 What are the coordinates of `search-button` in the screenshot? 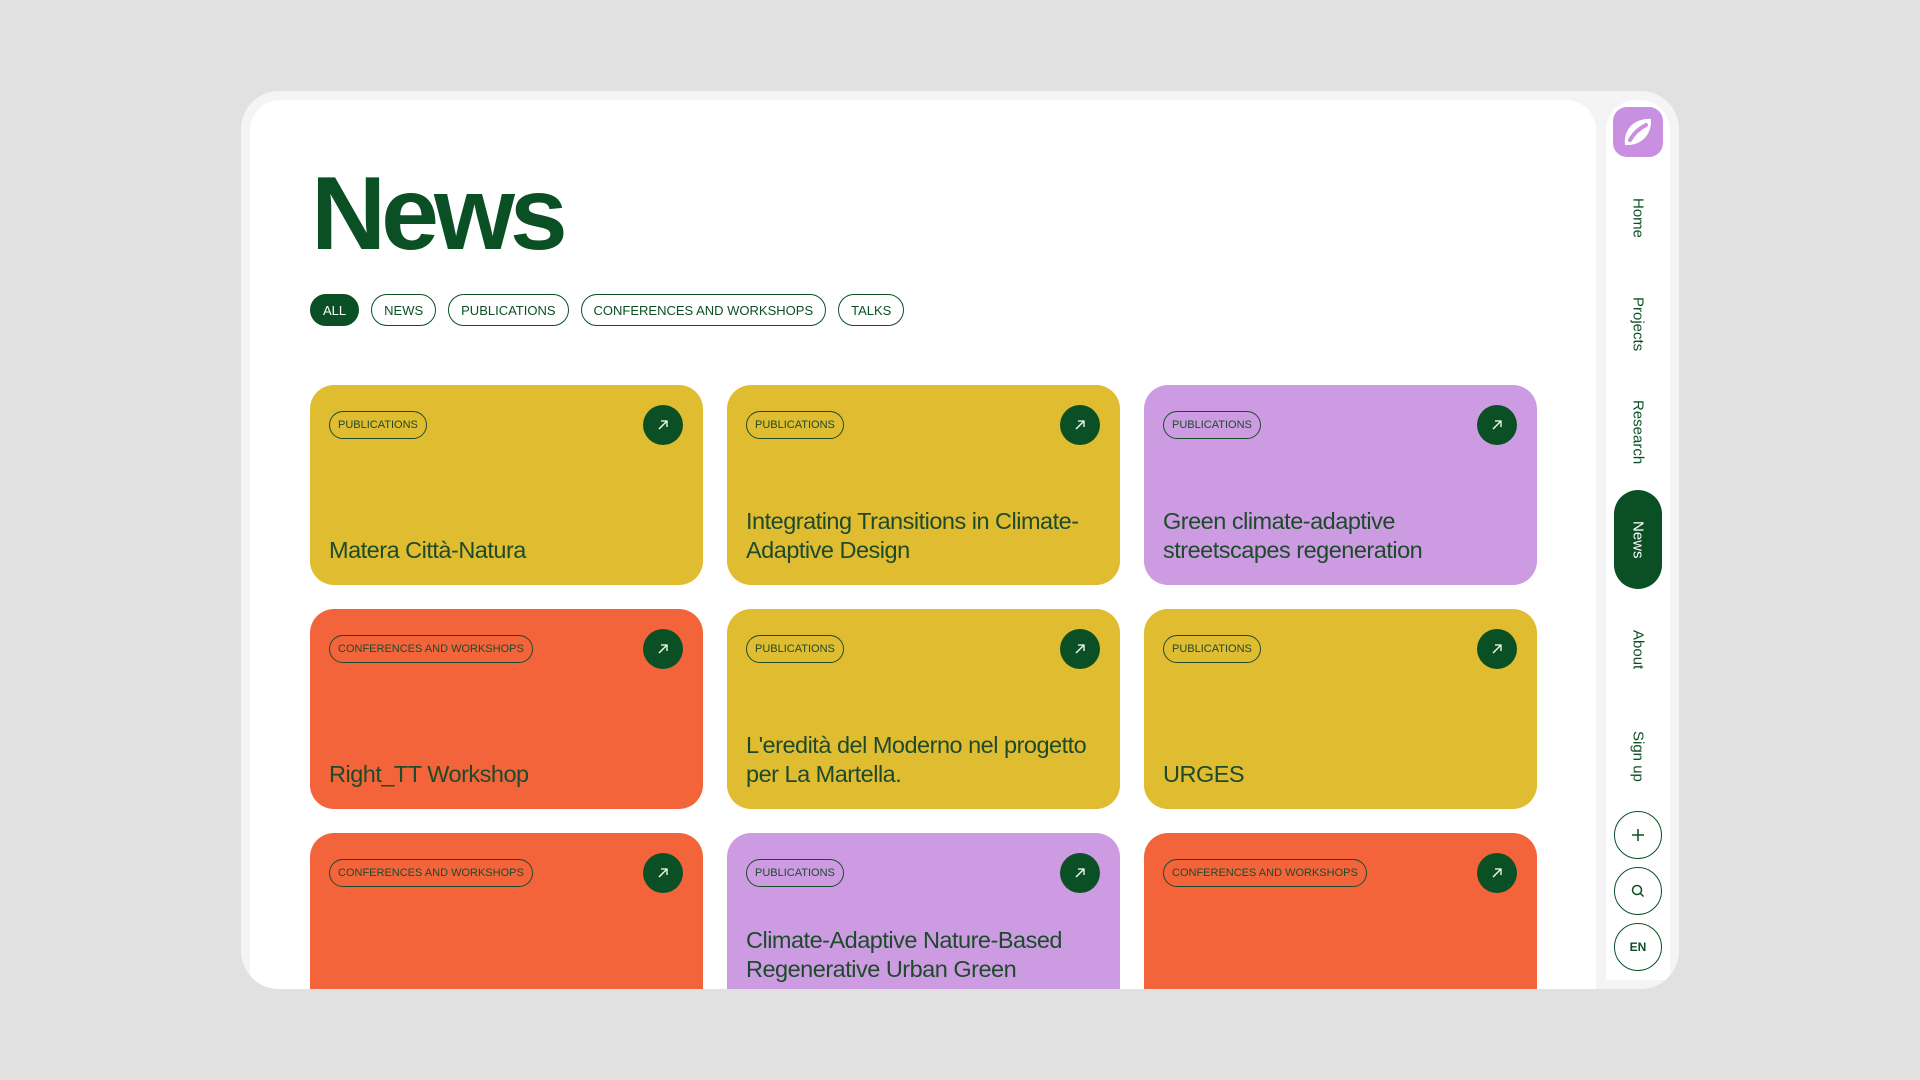 It's located at (1638, 891).